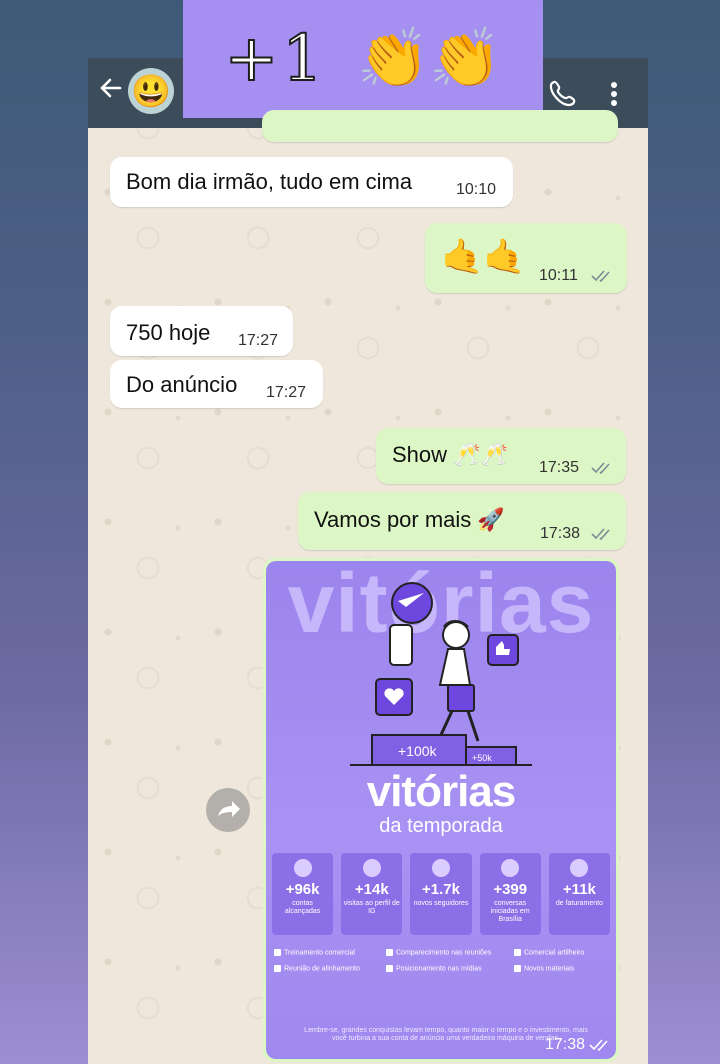  What do you see at coordinates (418, 751) in the screenshot?
I see `podium-first: +100k` at bounding box center [418, 751].